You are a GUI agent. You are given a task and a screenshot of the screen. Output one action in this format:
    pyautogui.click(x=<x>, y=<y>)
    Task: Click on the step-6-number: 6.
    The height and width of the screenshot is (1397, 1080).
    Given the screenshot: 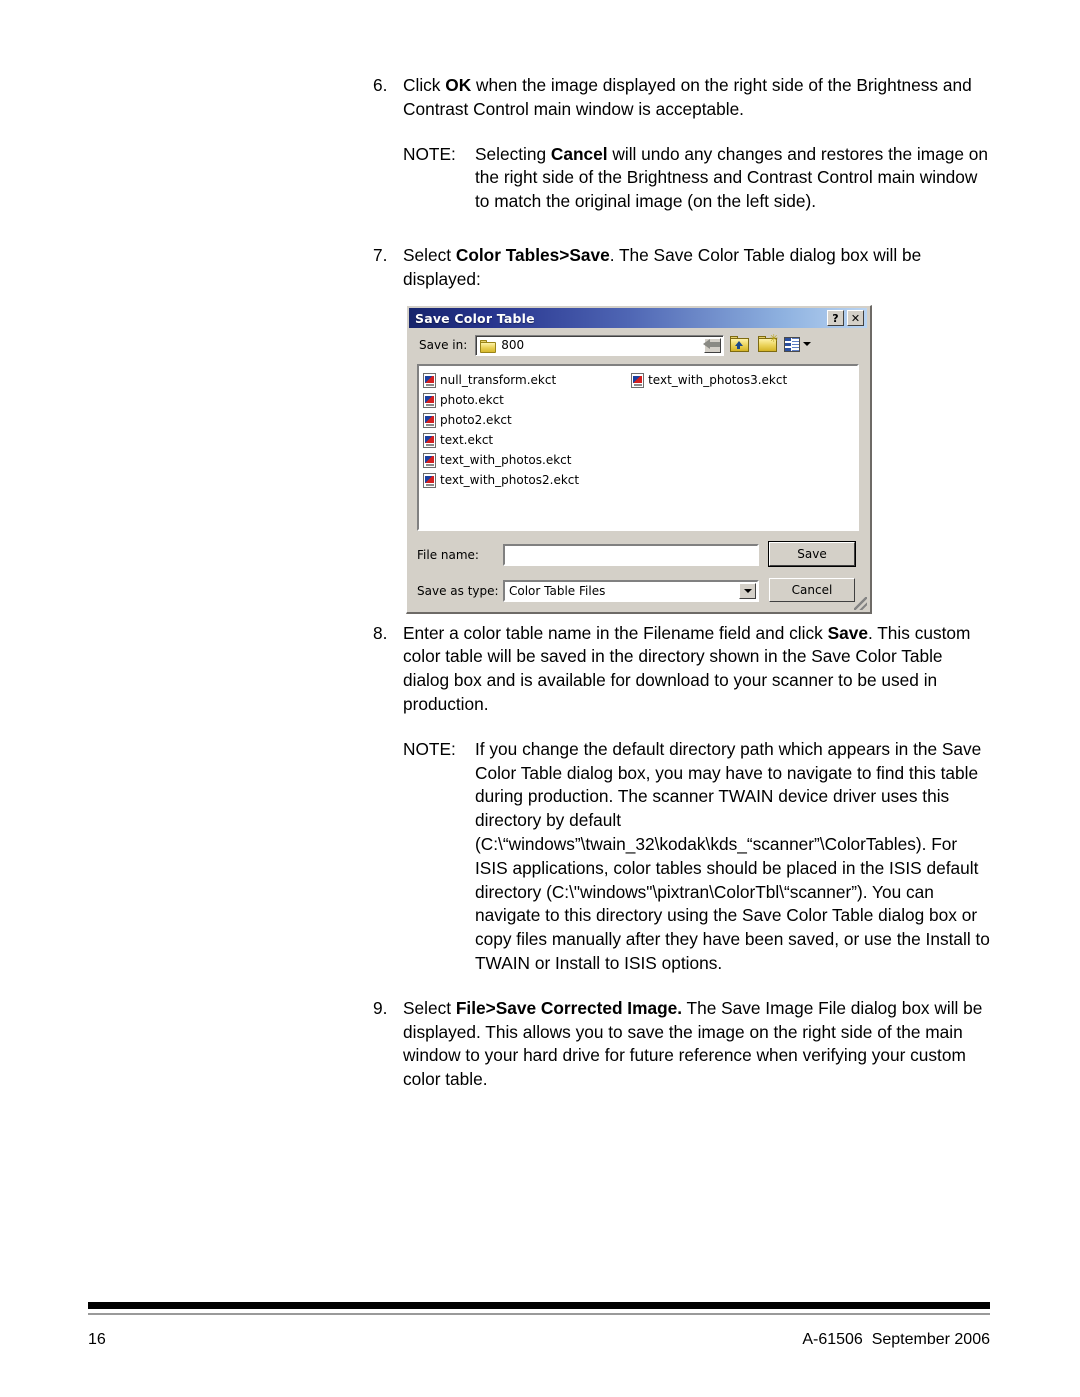 What is the action you would take?
    pyautogui.click(x=380, y=85)
    